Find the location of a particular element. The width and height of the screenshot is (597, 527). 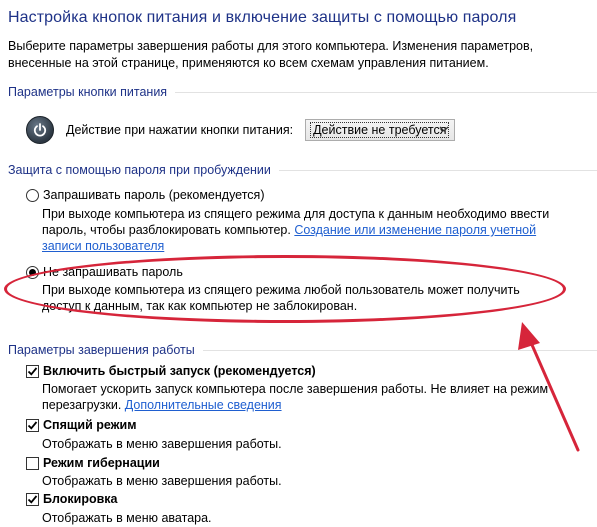

password-protection-section-title: Защита с помощью пароля при пробуждении is located at coordinates (139, 170).